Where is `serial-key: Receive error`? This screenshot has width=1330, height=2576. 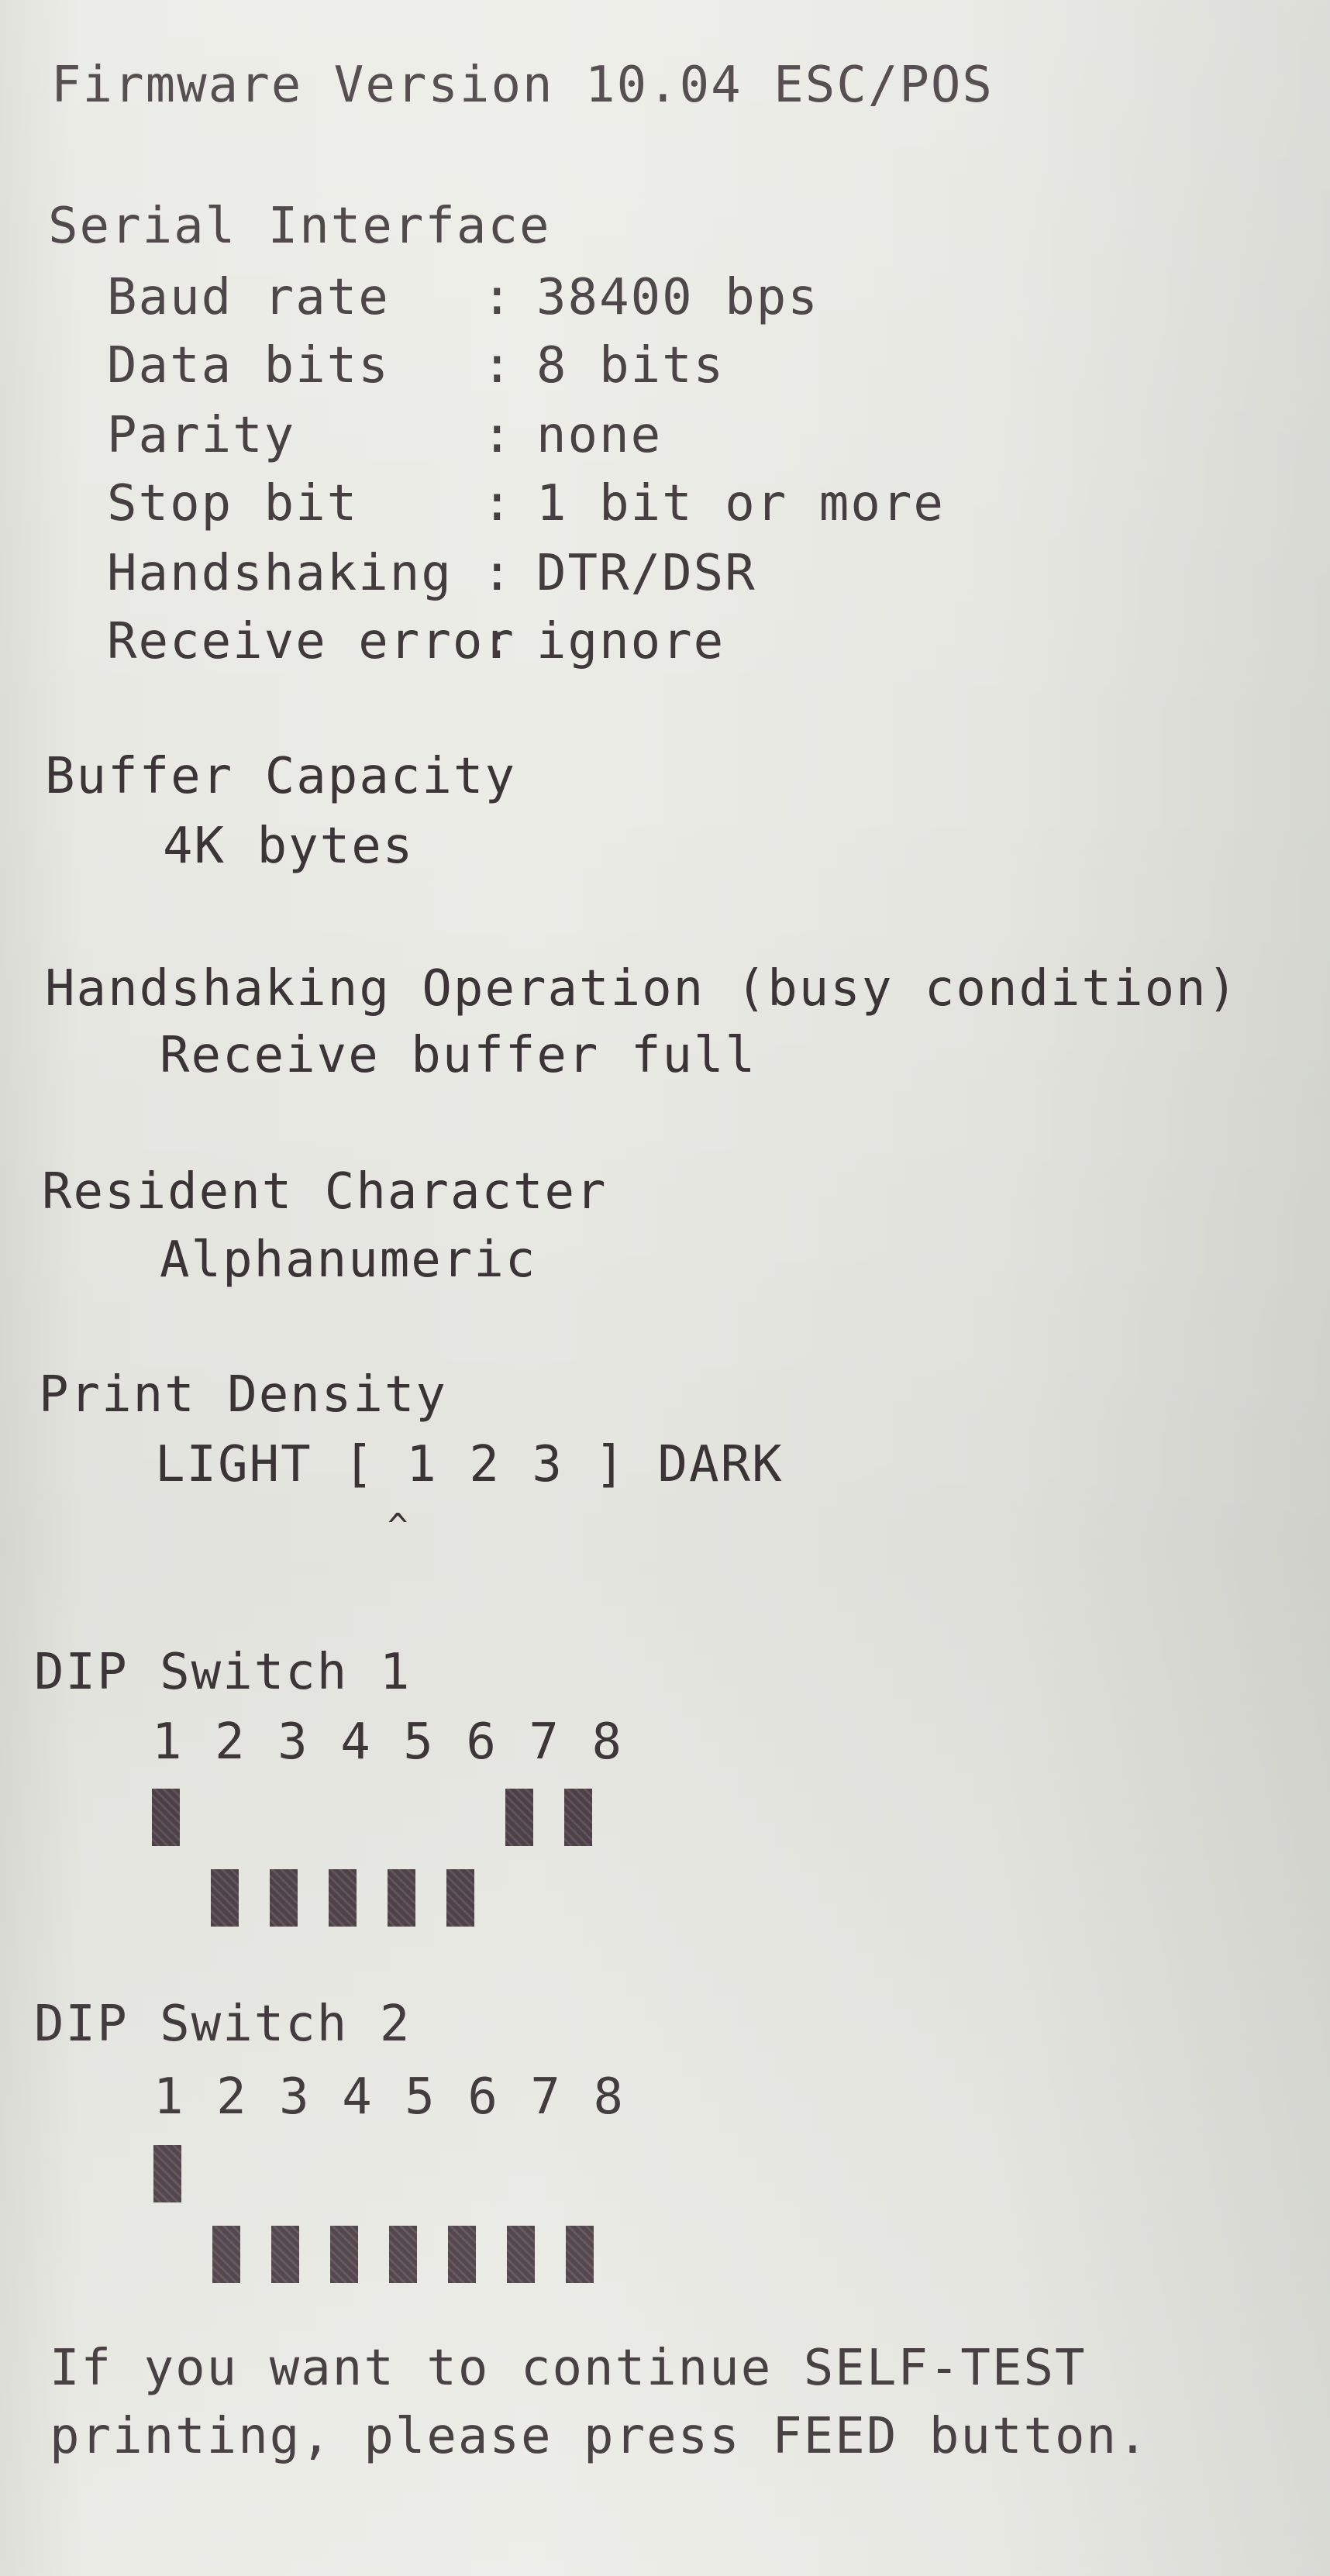 serial-key: Receive error is located at coordinates (311, 641).